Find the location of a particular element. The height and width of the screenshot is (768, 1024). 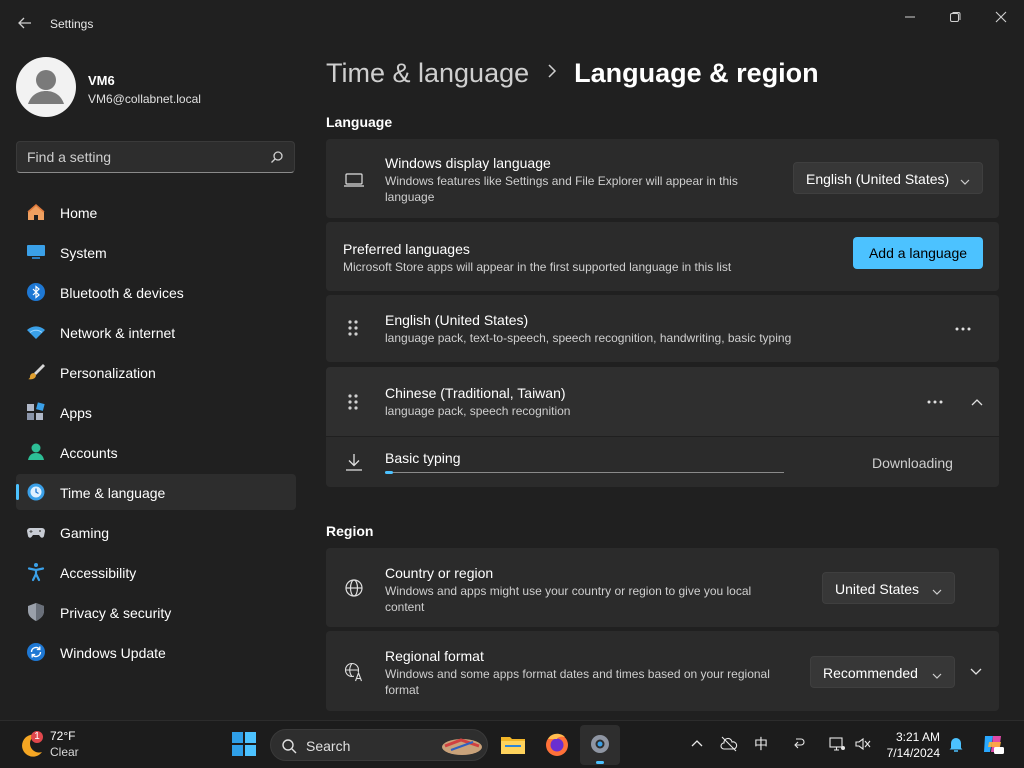

breadcrumb-parent-link: Time & language is located at coordinates (427, 73).